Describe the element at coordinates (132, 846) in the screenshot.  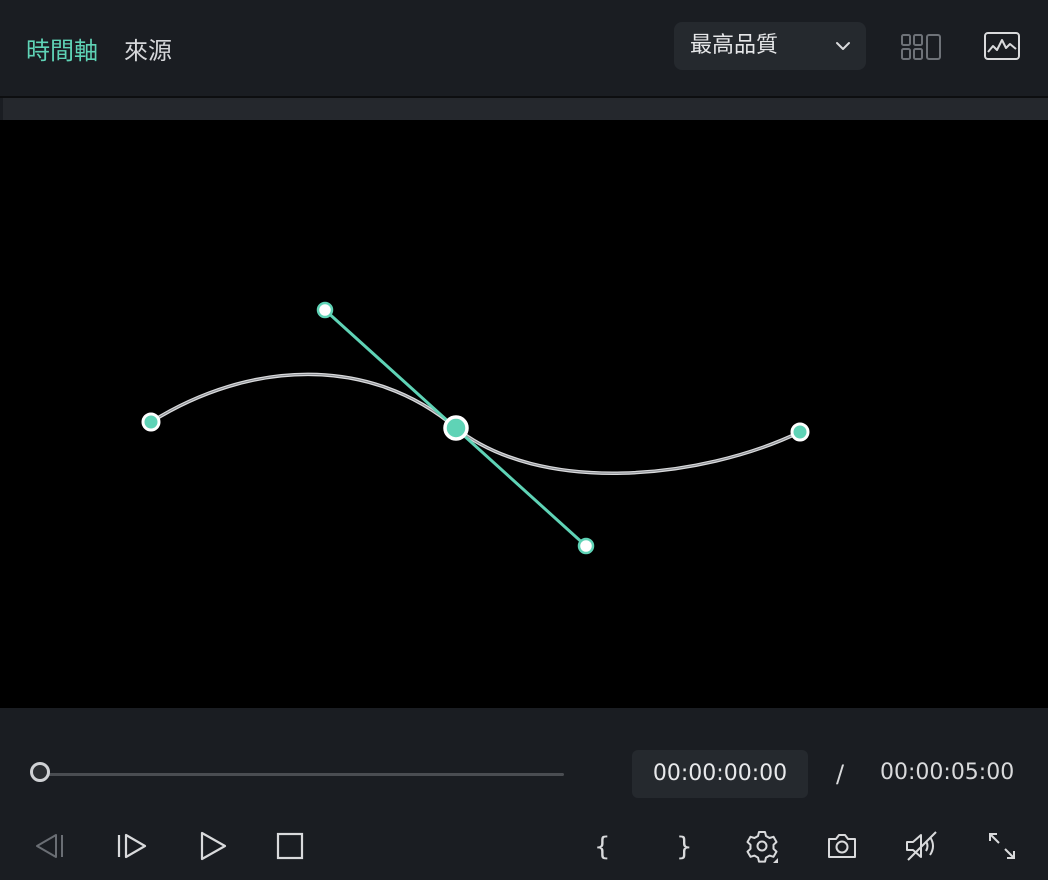
I see `next-frame-icon` at that location.